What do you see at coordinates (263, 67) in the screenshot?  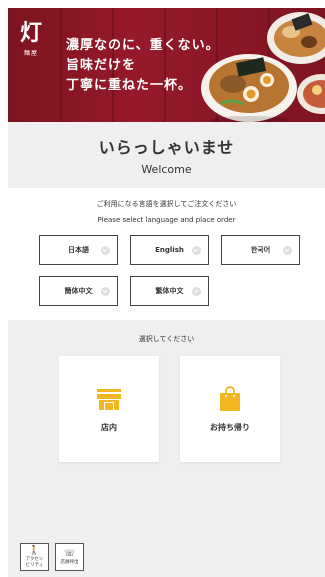 I see `ramen-bowls-image` at bounding box center [263, 67].